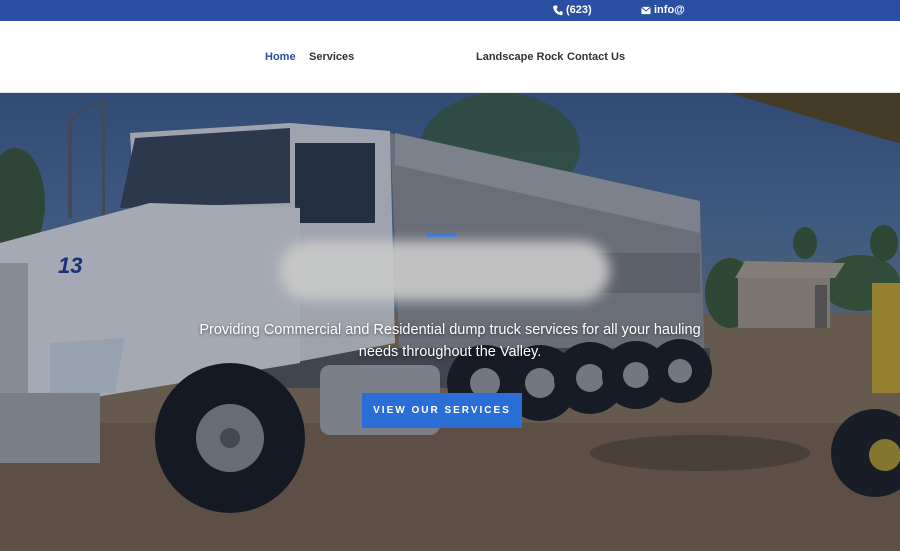 The height and width of the screenshot is (551, 900). What do you see at coordinates (441, 235) in the screenshot?
I see `slider-active-bullet` at bounding box center [441, 235].